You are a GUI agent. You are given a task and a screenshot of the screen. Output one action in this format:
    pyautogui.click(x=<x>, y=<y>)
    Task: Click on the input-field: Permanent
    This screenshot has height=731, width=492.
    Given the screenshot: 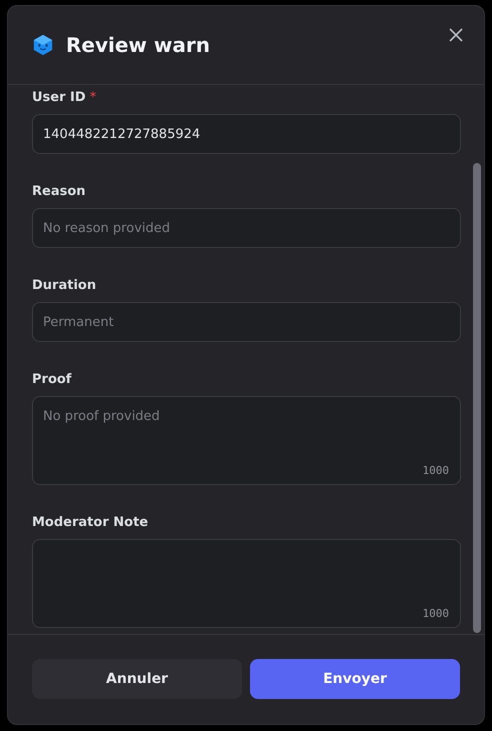 What is the action you would take?
    pyautogui.click(x=246, y=322)
    